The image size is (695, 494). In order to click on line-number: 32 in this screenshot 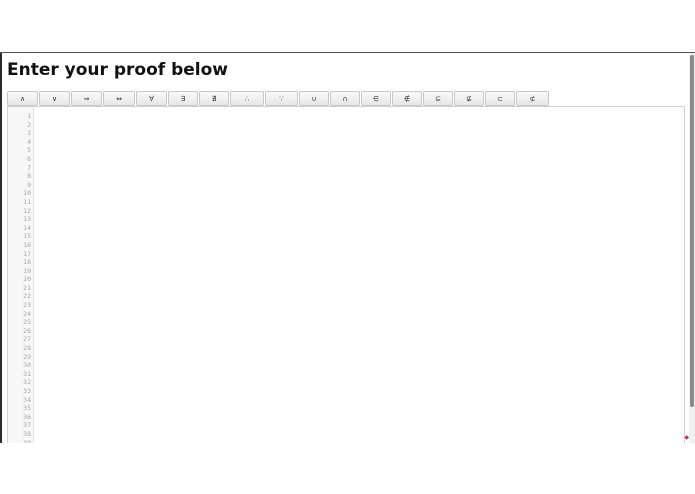, I will do `click(27, 382)`.